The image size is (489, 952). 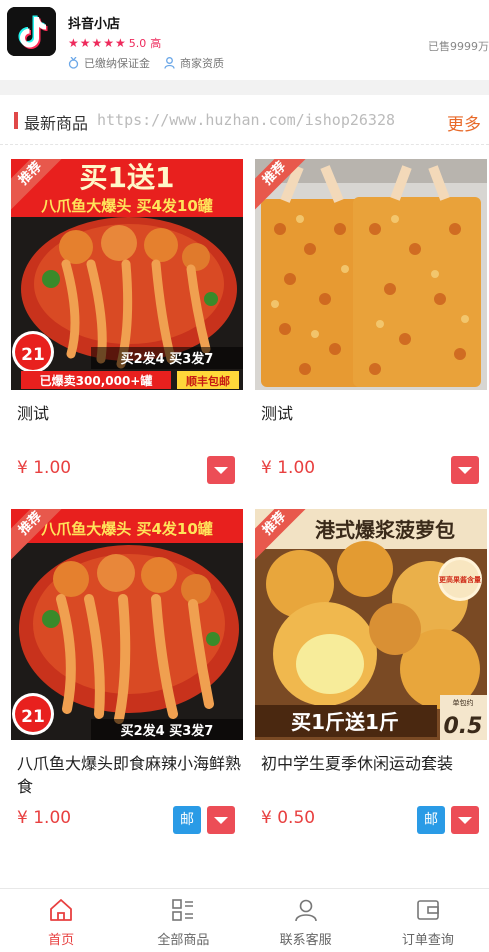 I want to click on tab-label: 首页, so click(x=61, y=940).